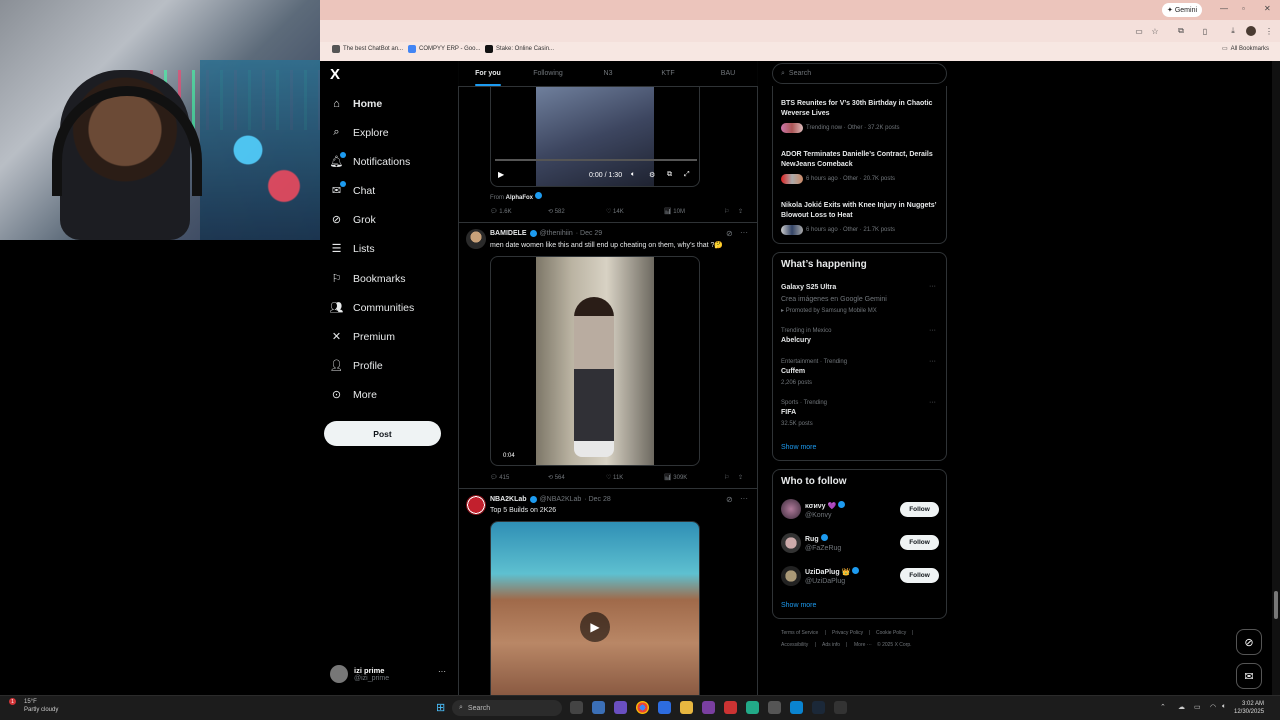  What do you see at coordinates (595, 608) in the screenshot?
I see `tweet-video: ▶` at bounding box center [595, 608].